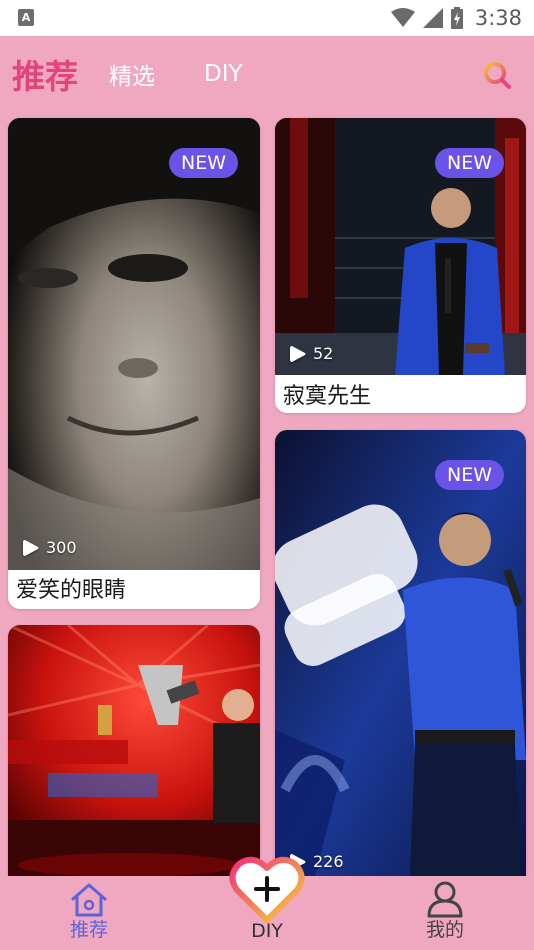 This screenshot has height=950, width=534. Describe the element at coordinates (267, 889) in the screenshot. I see `heart-plus-icon` at that location.